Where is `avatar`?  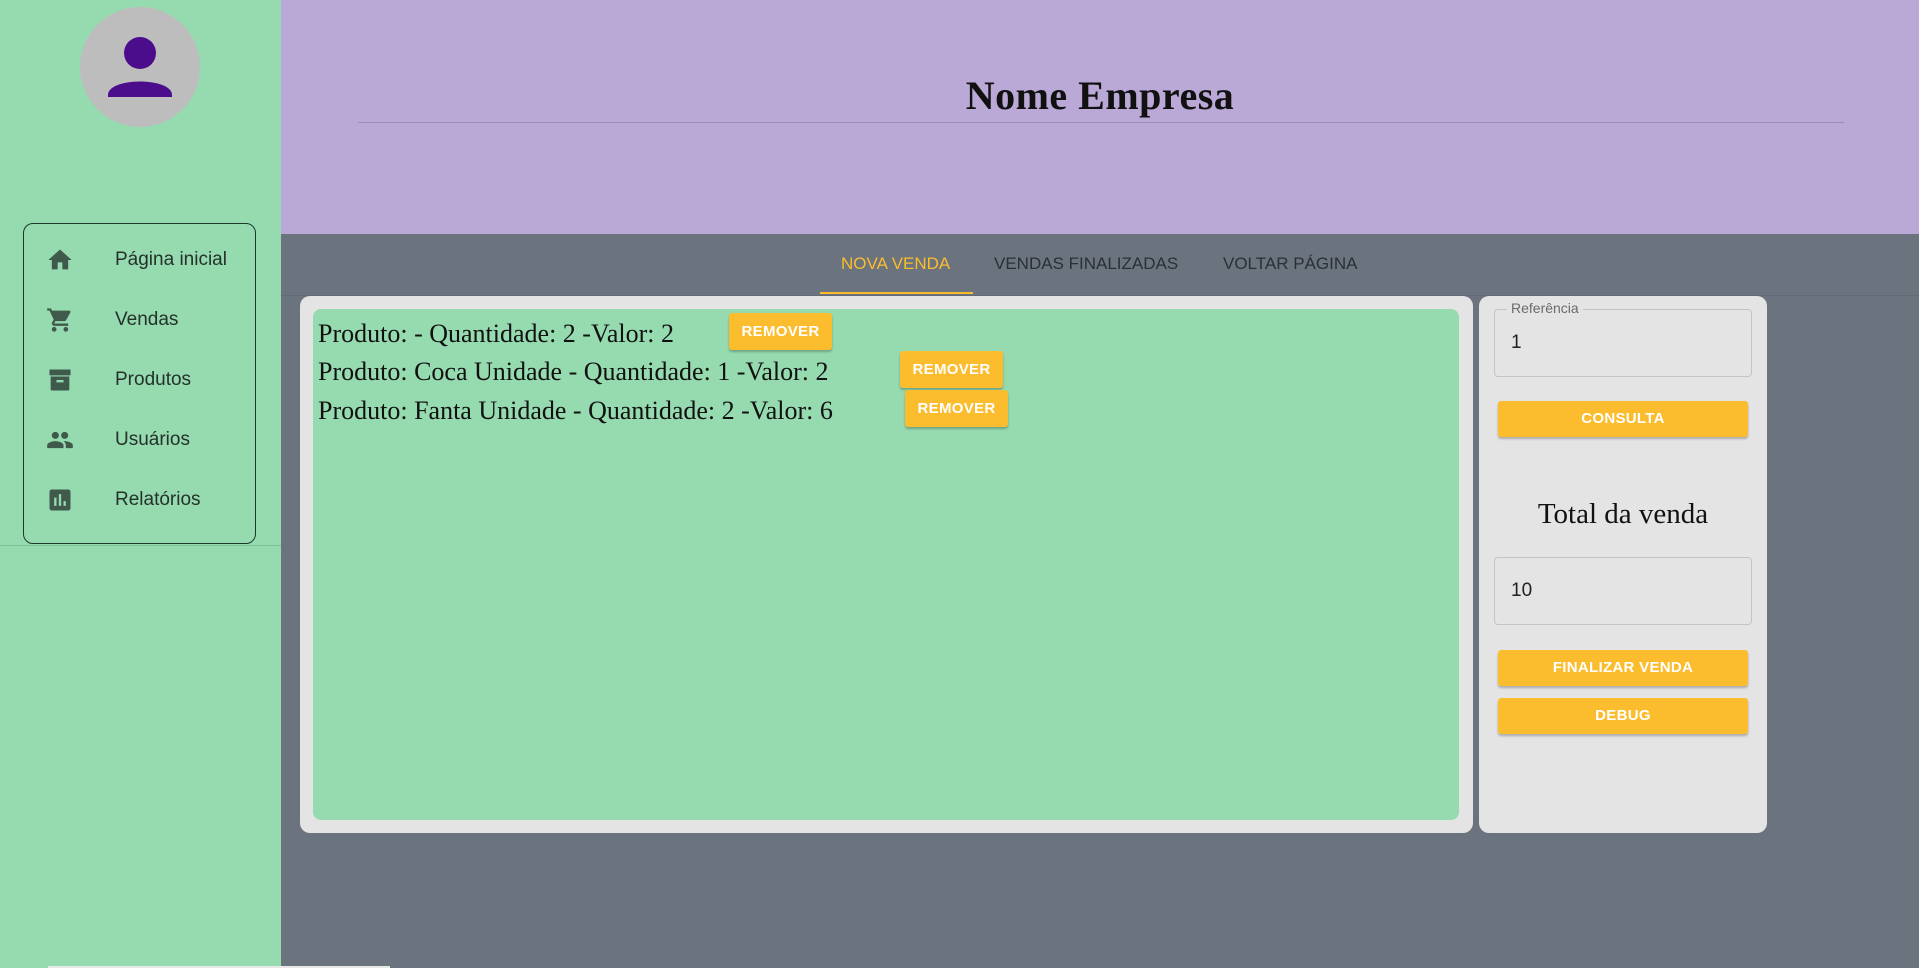
avatar is located at coordinates (140, 67).